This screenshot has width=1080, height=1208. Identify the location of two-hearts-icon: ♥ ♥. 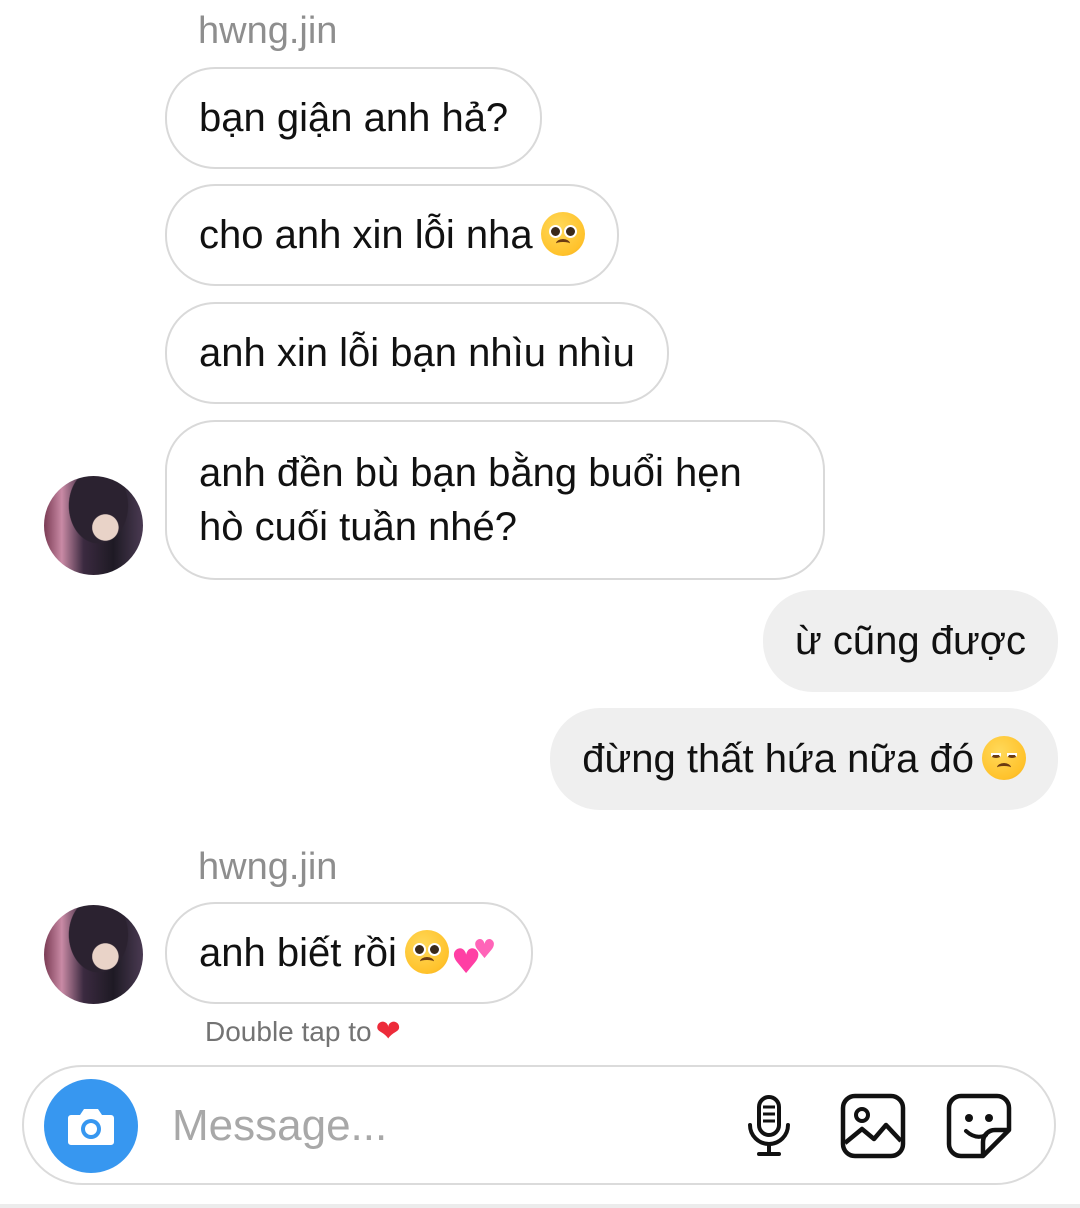
(473, 959).